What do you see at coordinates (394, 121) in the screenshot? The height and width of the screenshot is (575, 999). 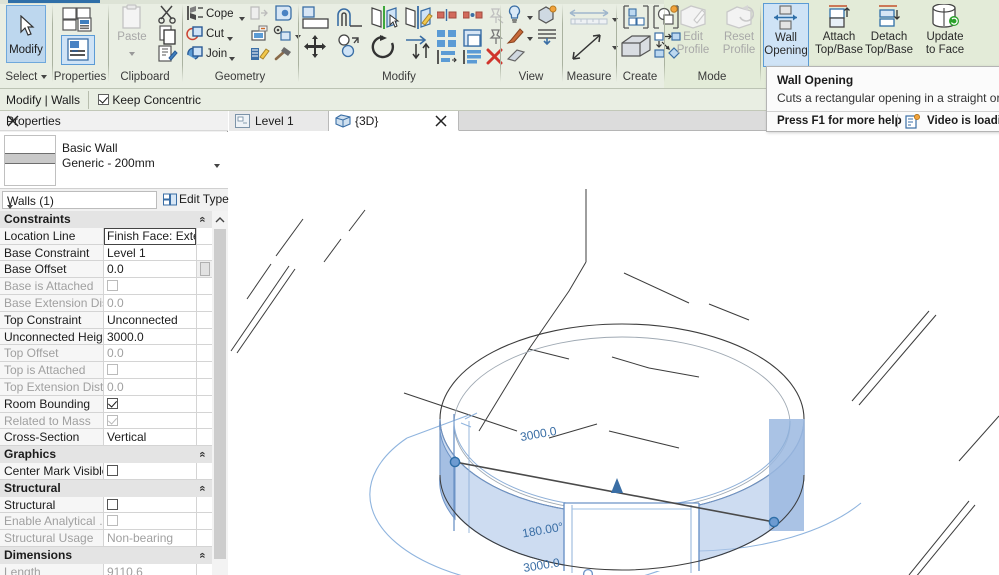 I see `view-tab-3d: {3D}` at bounding box center [394, 121].